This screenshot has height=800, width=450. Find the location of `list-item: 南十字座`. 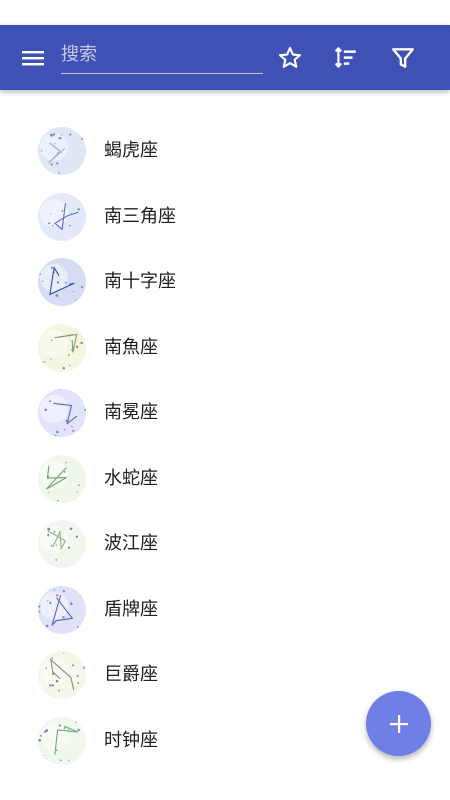

list-item: 南十字座 is located at coordinates (225, 282).